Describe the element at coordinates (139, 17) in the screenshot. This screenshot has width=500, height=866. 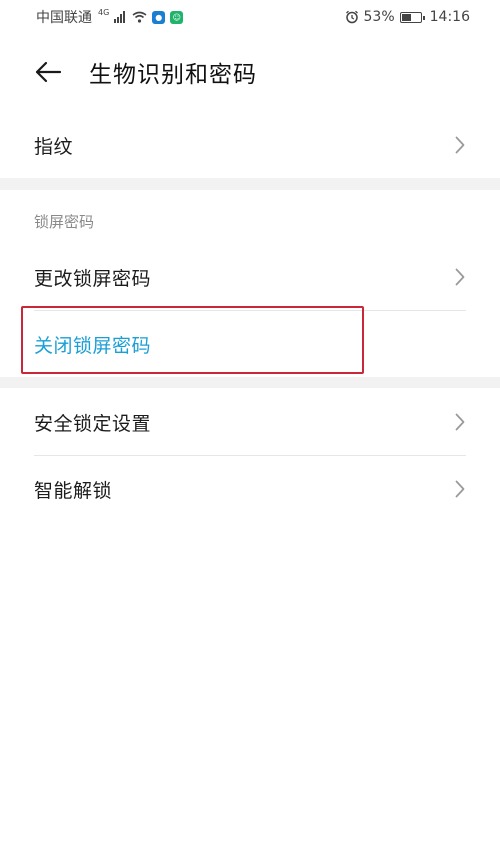
I see `wifi-icon` at that location.